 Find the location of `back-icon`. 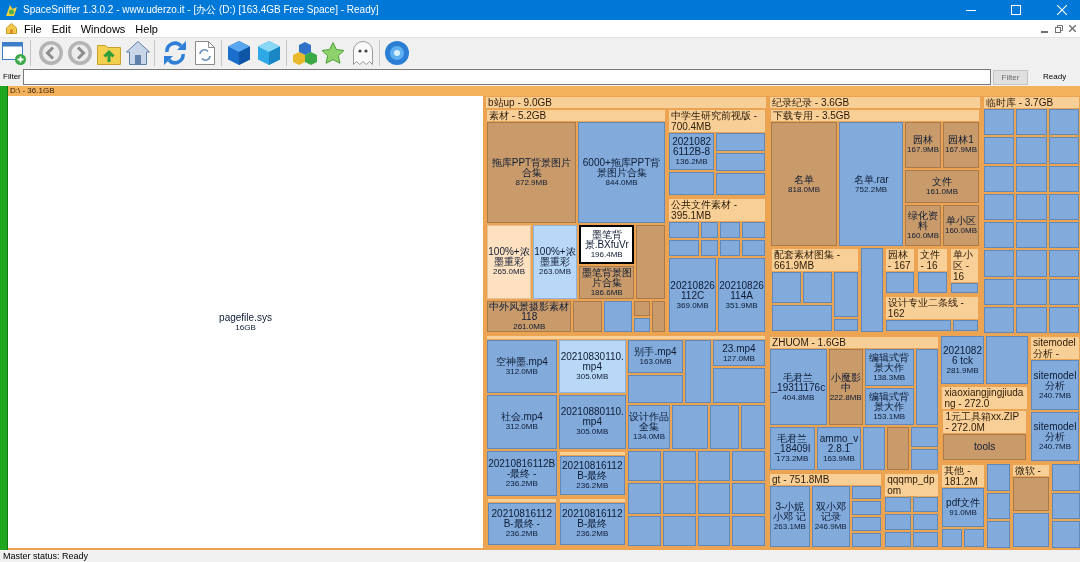

back-icon is located at coordinates (51, 53).